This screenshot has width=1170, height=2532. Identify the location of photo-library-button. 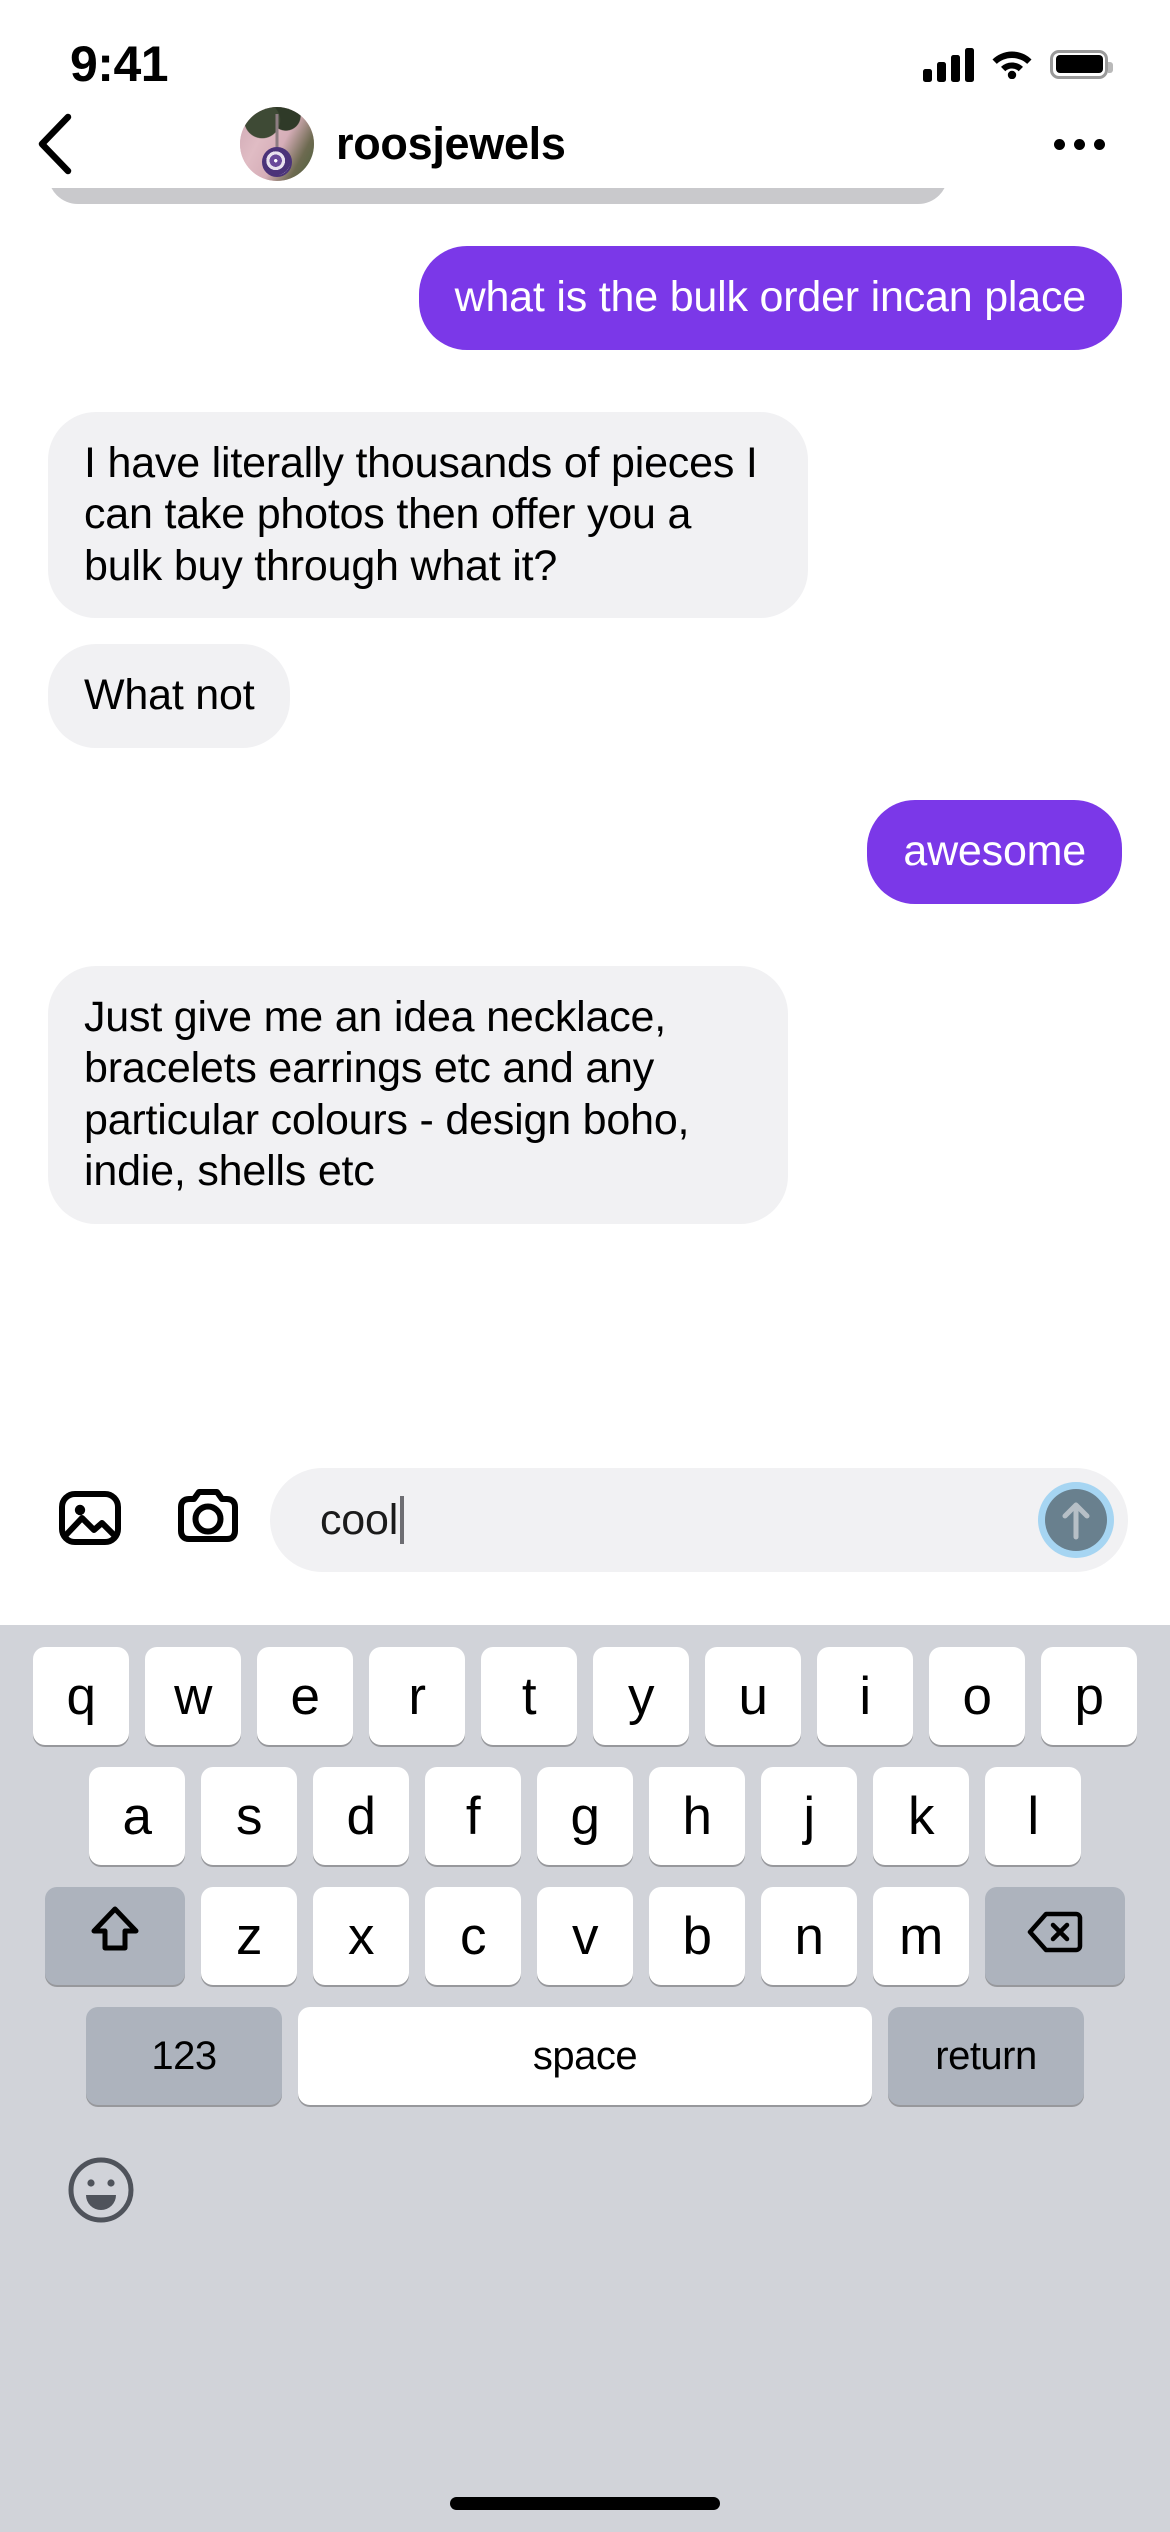
(90, 1520).